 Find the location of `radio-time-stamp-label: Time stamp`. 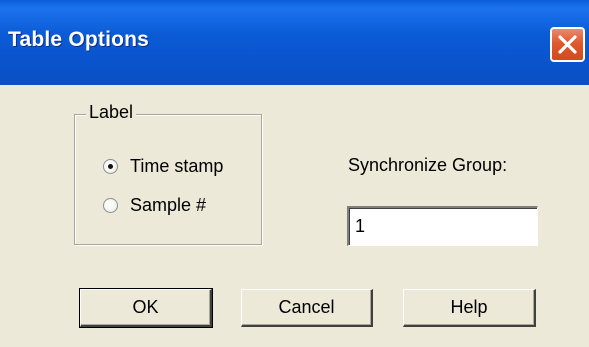

radio-time-stamp-label: Time stamp is located at coordinates (176, 166).